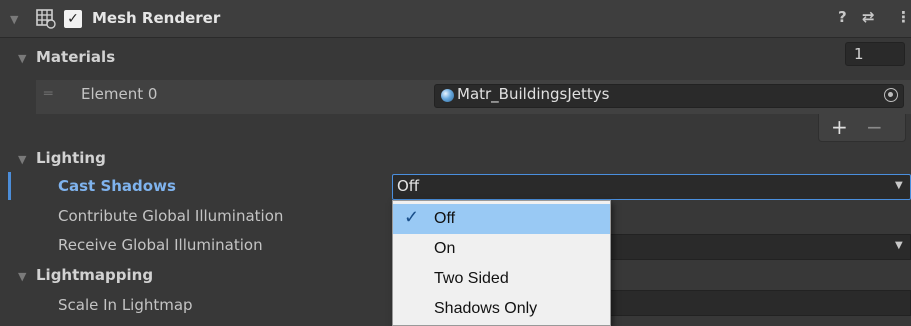 The height and width of the screenshot is (326, 911). What do you see at coordinates (533, 94) in the screenshot?
I see `material-name: Matr_BuildingsJettys` at bounding box center [533, 94].